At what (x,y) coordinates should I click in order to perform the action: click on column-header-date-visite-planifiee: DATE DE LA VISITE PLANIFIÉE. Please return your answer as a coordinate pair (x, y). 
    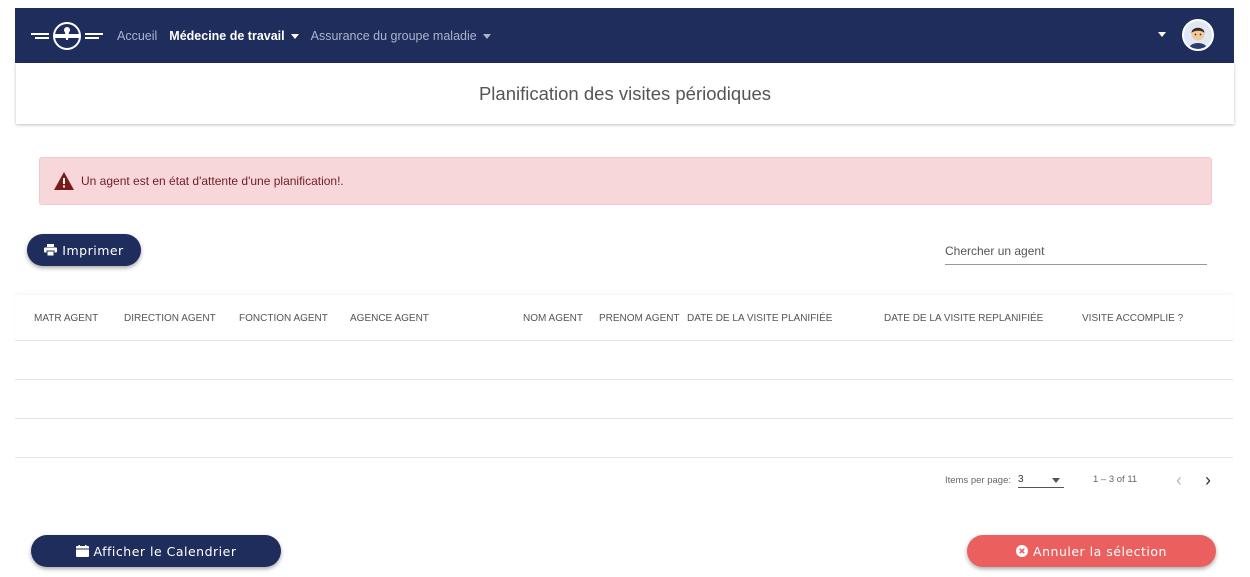
    Looking at the image, I should click on (759, 318).